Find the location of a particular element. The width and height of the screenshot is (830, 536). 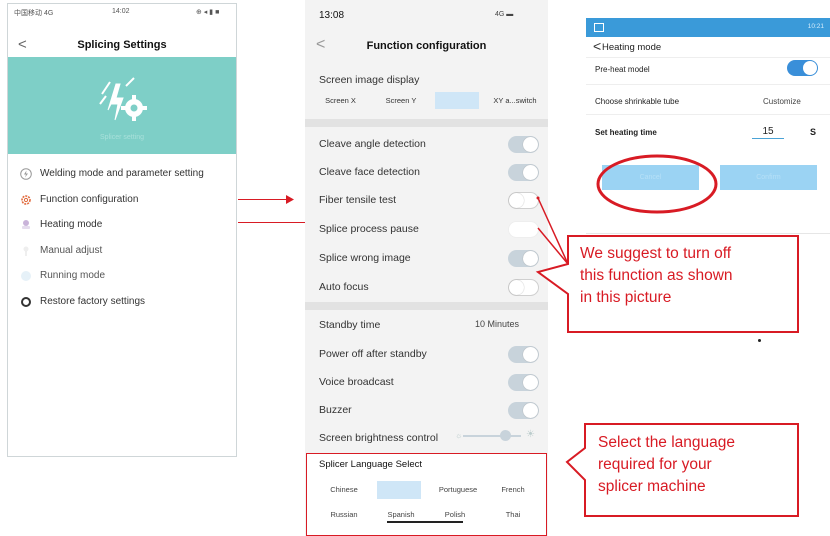

toggle-label: Fiber tensile test is located at coordinates (358, 200).